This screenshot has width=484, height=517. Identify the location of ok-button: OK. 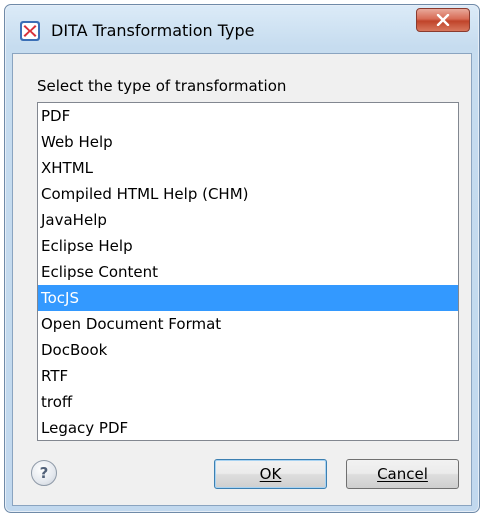
(270, 474).